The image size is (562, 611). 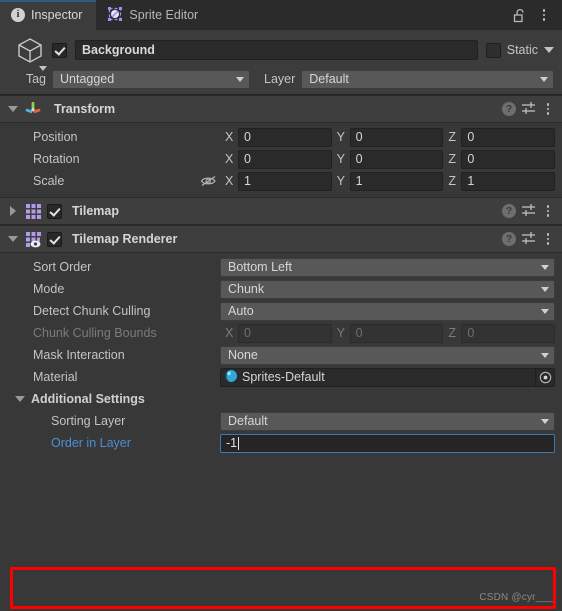 I want to click on gameobject-name-input: Background, so click(x=276, y=50).